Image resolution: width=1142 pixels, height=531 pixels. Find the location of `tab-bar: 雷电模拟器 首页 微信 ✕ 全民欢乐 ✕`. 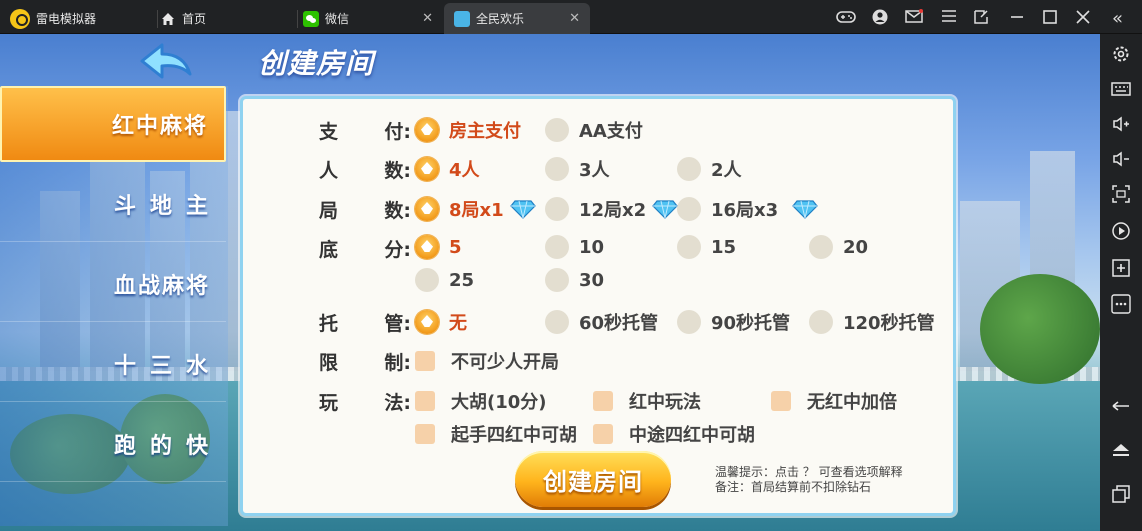

tab-bar: 雷电模拟器 首页 微信 ✕ 全民欢乐 ✕ is located at coordinates (571, 17).